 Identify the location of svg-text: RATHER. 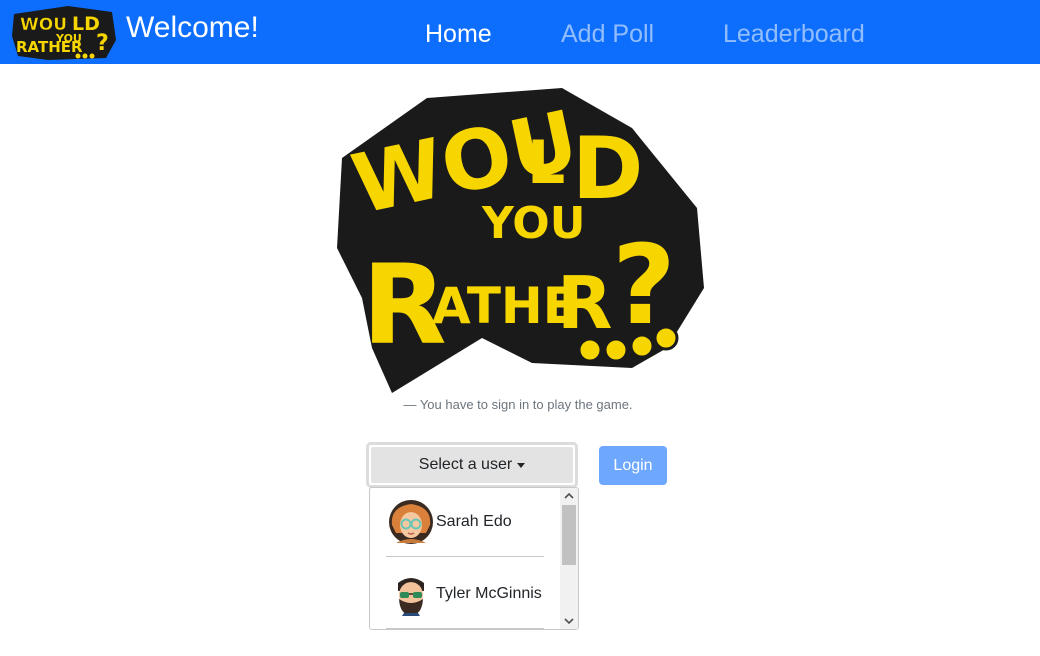
(49, 47).